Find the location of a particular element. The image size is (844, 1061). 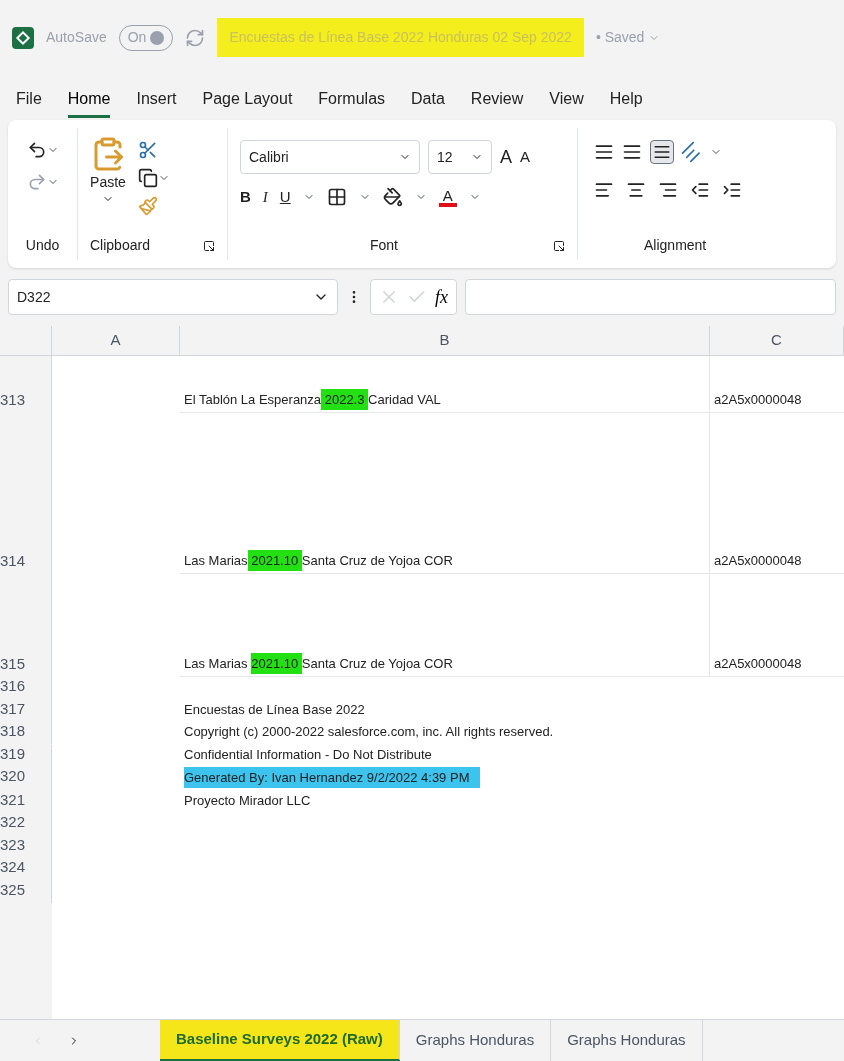

borders-icon is located at coordinates (336, 197).